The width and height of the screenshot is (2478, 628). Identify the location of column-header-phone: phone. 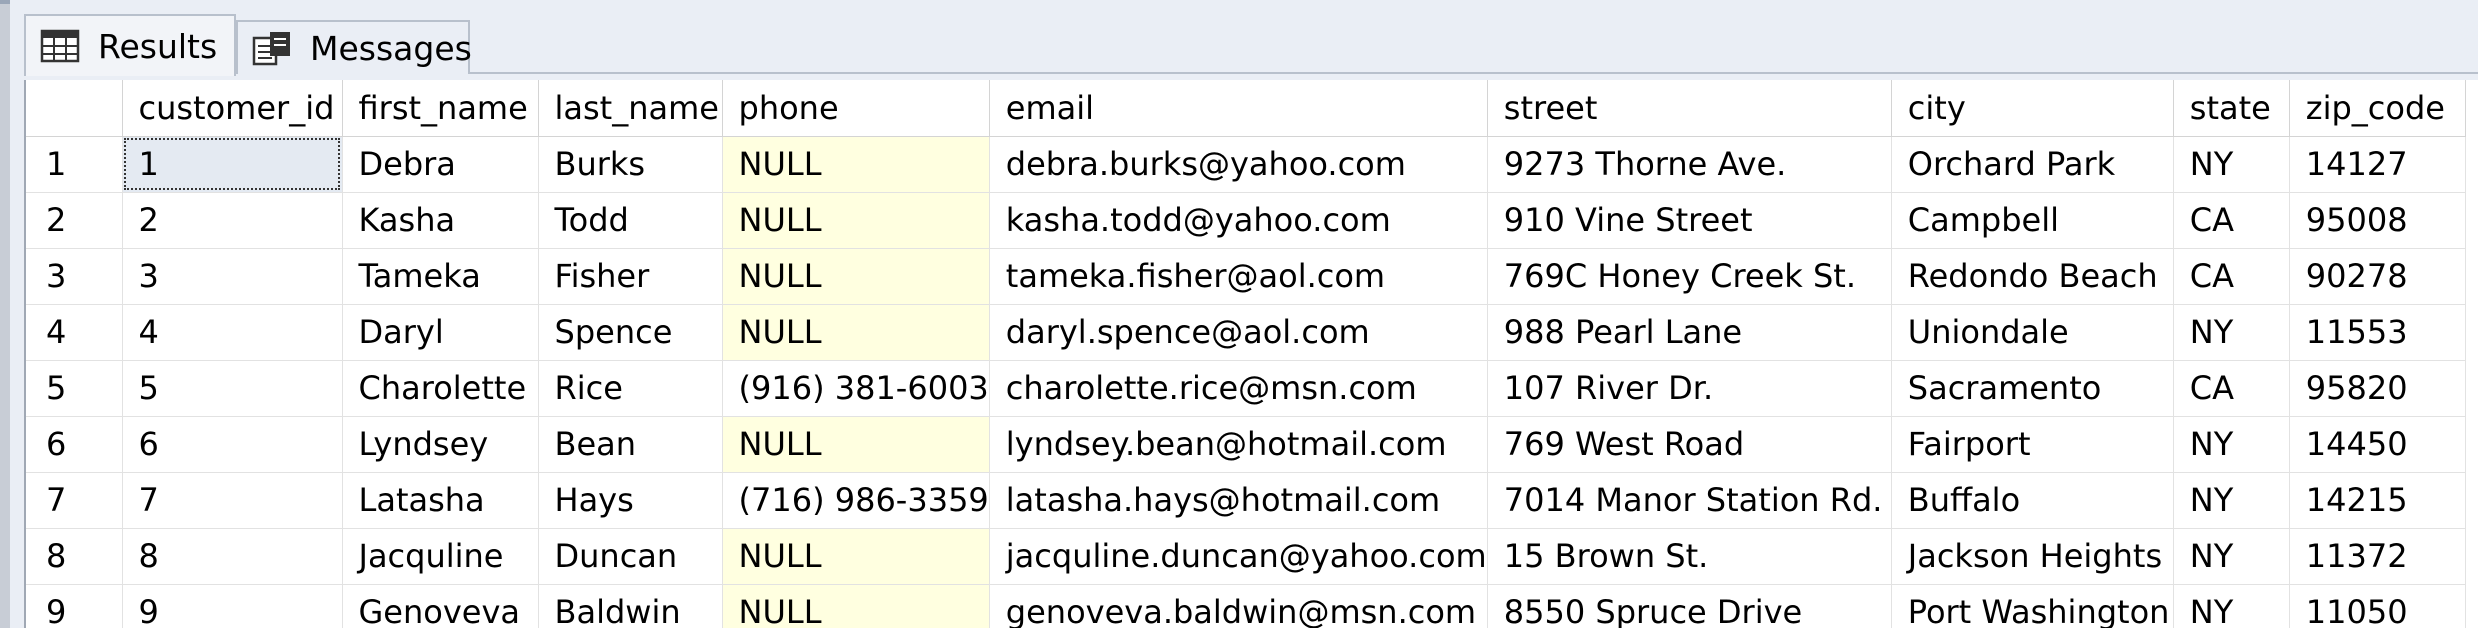
(856, 108).